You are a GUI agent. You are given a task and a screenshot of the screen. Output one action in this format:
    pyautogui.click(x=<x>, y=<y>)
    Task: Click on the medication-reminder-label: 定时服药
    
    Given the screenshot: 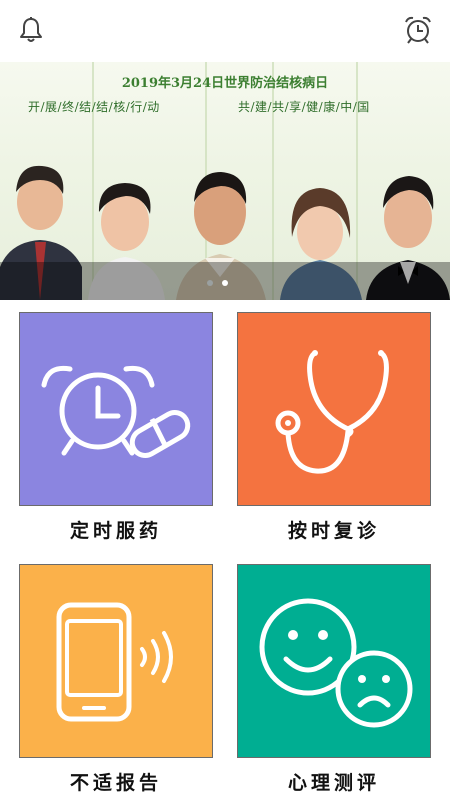 What is the action you would take?
    pyautogui.click(x=116, y=529)
    